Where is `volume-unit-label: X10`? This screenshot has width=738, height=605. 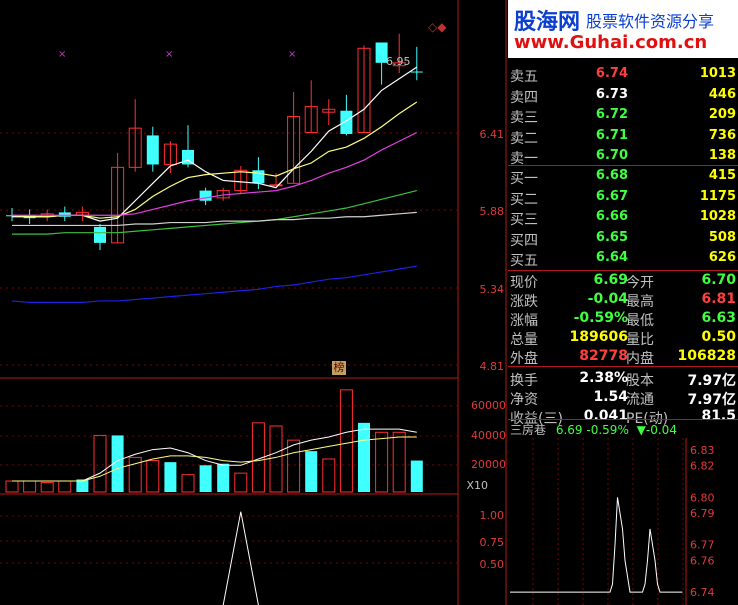
volume-unit-label: X10 is located at coordinates (477, 485).